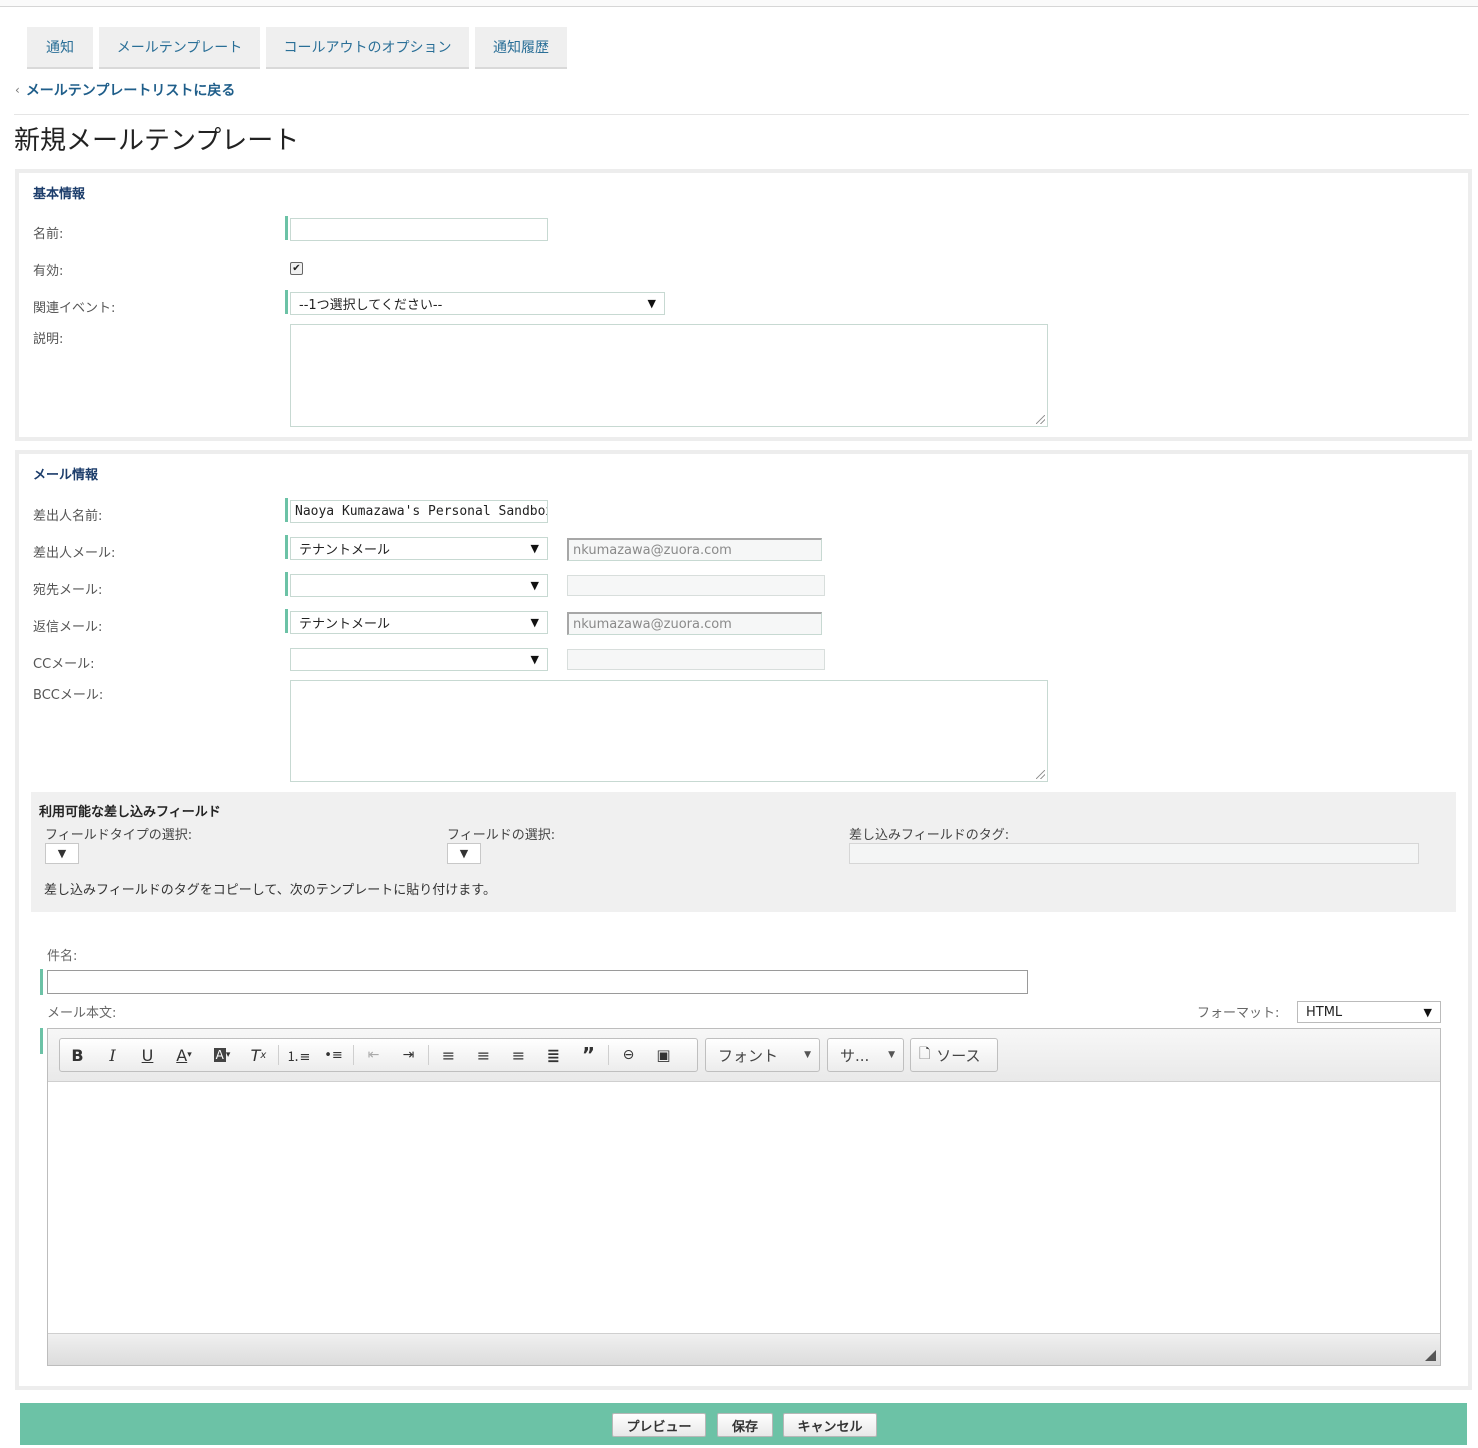 This screenshot has width=1478, height=1448. What do you see at coordinates (696, 659) in the screenshot?
I see `cc-value` at bounding box center [696, 659].